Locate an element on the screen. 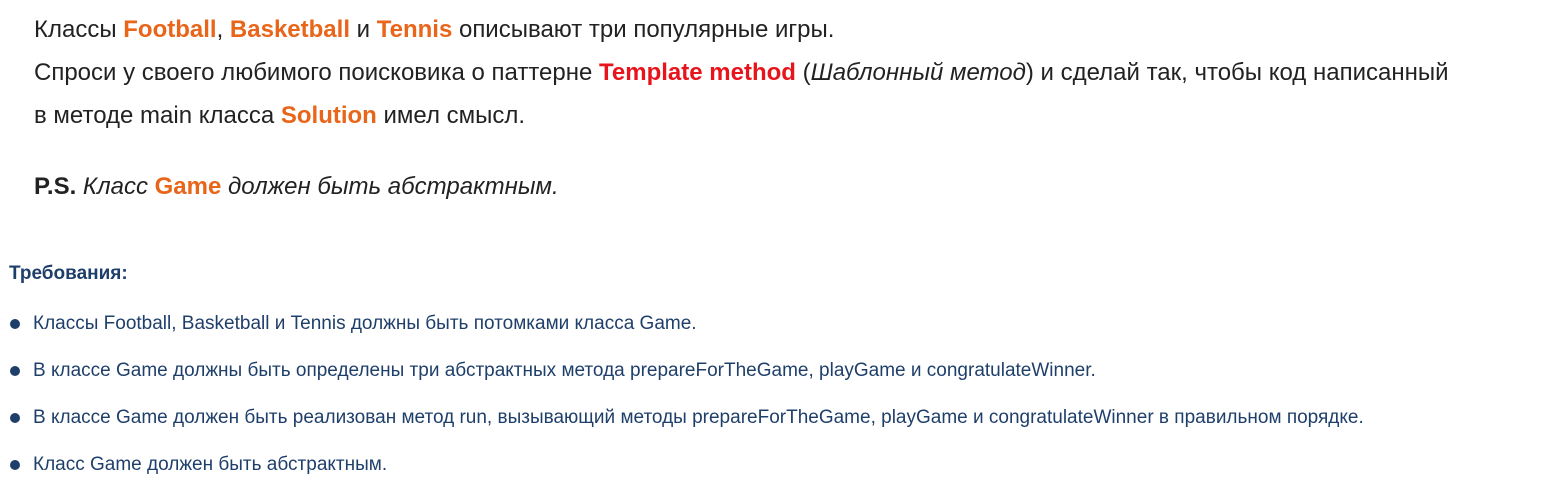 Image resolution: width=1549 pixels, height=498 pixels. class-name-game: Game is located at coordinates (188, 186).